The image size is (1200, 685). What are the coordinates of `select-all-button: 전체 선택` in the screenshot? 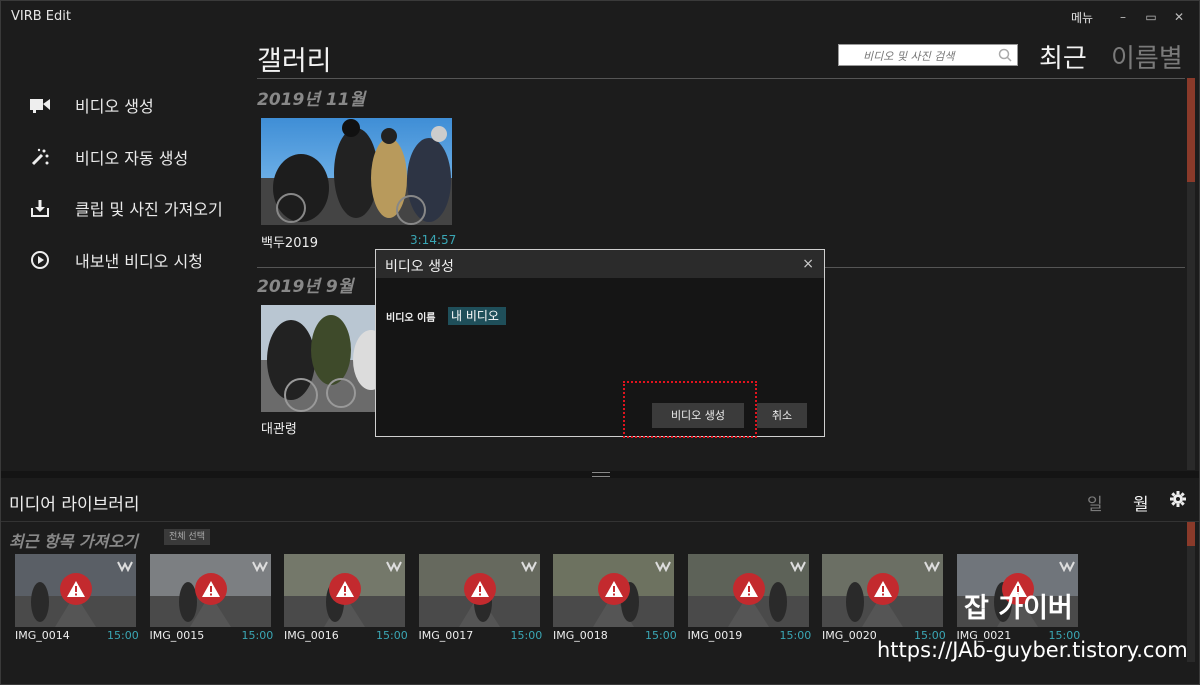 It's located at (187, 537).